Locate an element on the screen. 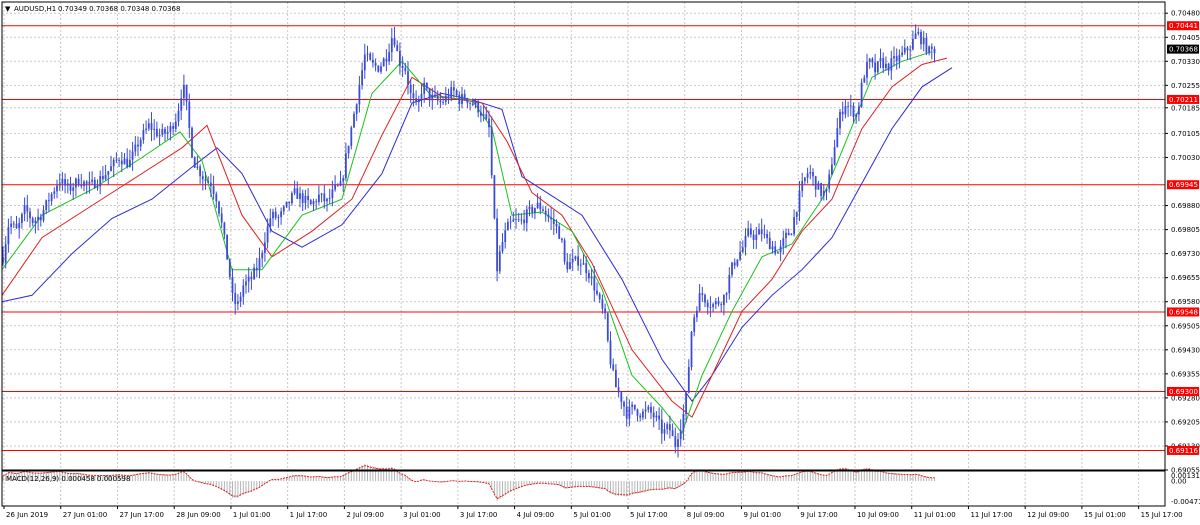 The width and height of the screenshot is (1200, 525). time-tick-label: 8 Jul 09:00 is located at coordinates (706, 515).